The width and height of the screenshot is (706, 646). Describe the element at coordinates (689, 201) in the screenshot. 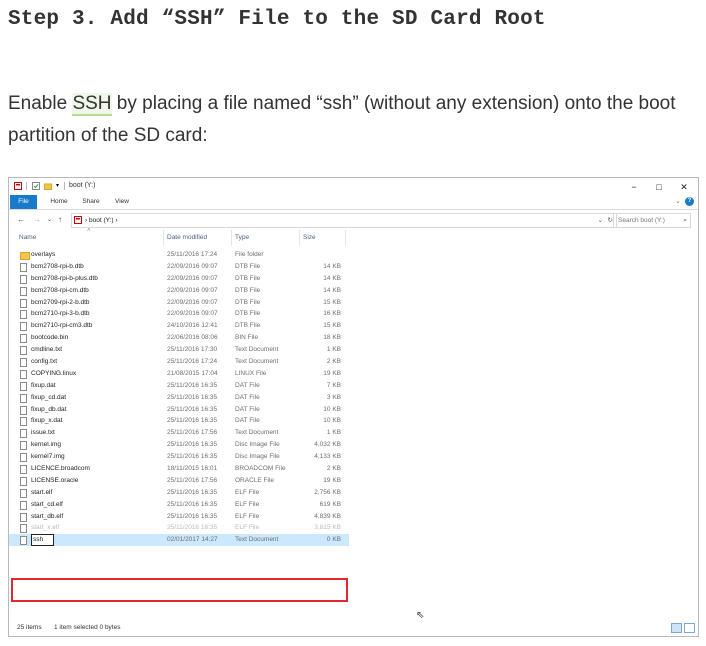

I see `help-icon: ?` at that location.